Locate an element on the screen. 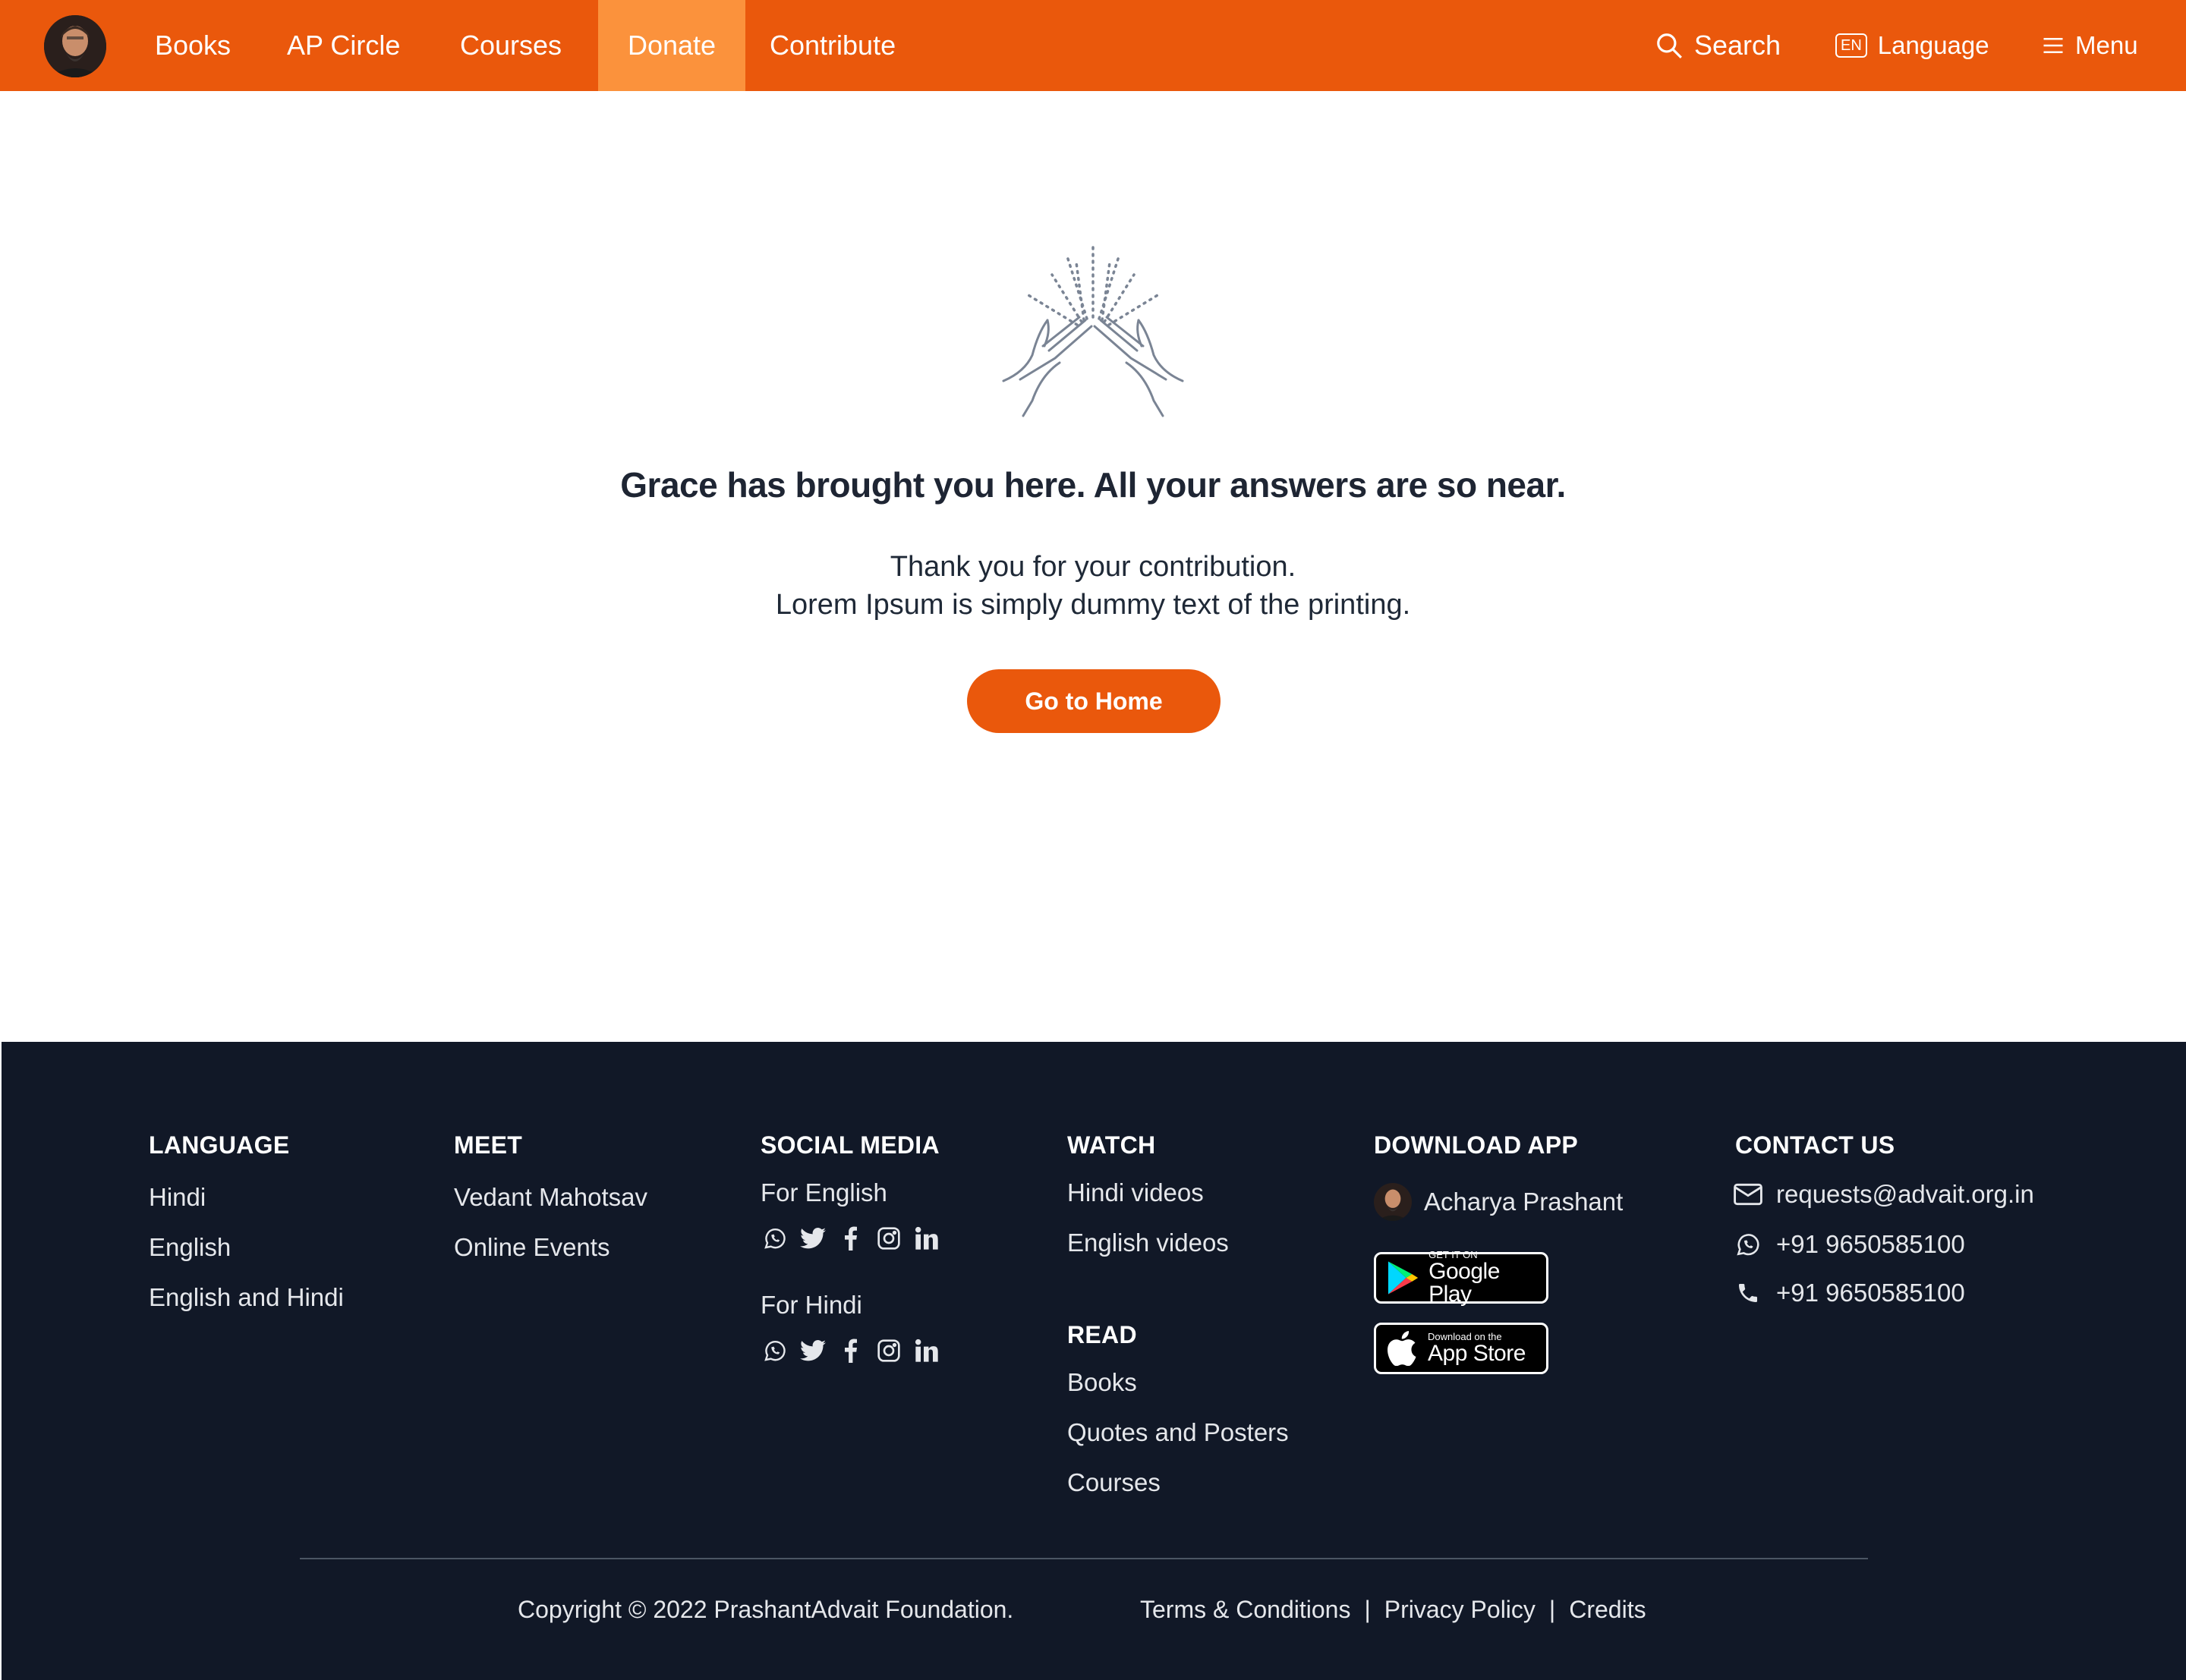  footer-link-vedant-mahotsav: Vedant Mahotsav is located at coordinates (550, 1197).